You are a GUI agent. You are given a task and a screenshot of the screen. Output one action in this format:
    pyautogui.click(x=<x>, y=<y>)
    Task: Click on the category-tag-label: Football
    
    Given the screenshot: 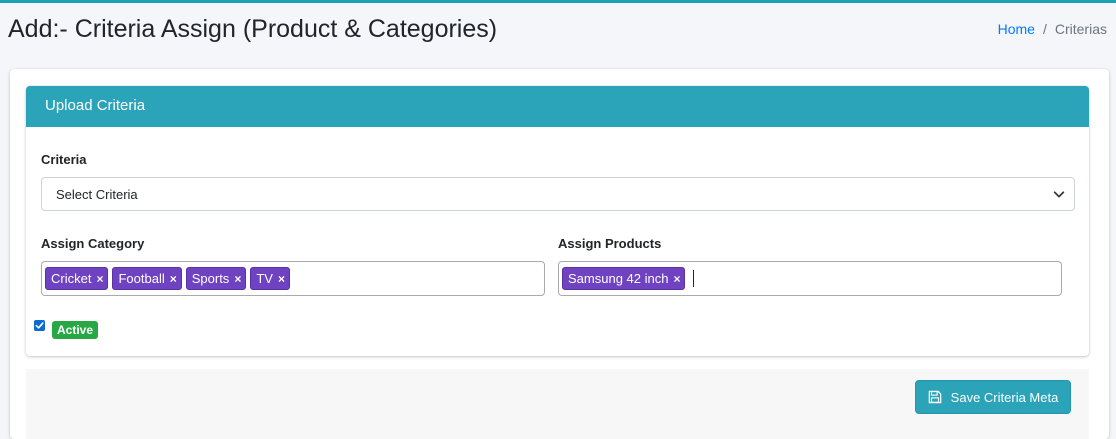 What is the action you would take?
    pyautogui.click(x=141, y=278)
    